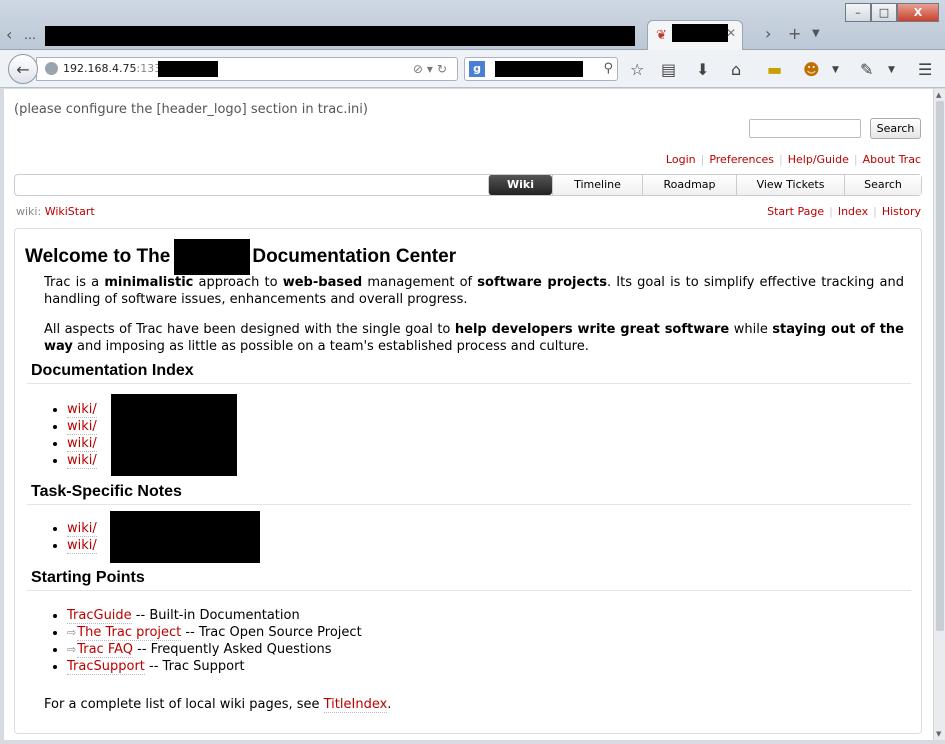  I want to click on redacted-url-path, so click(188, 69).